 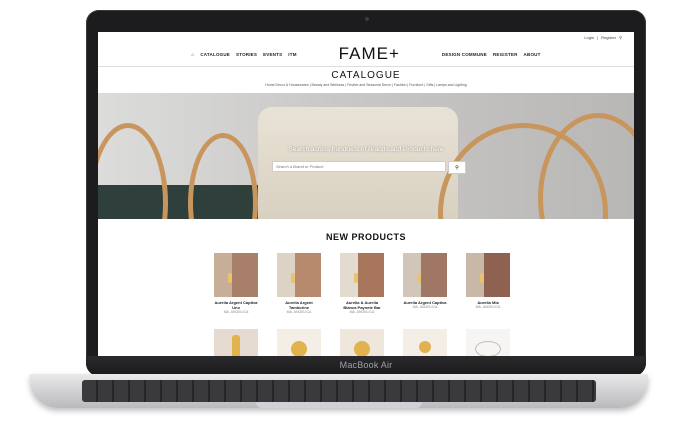 What do you see at coordinates (299, 305) in the screenshot?
I see `product-name: Aurelia Argent Tamborine` at bounding box center [299, 305].